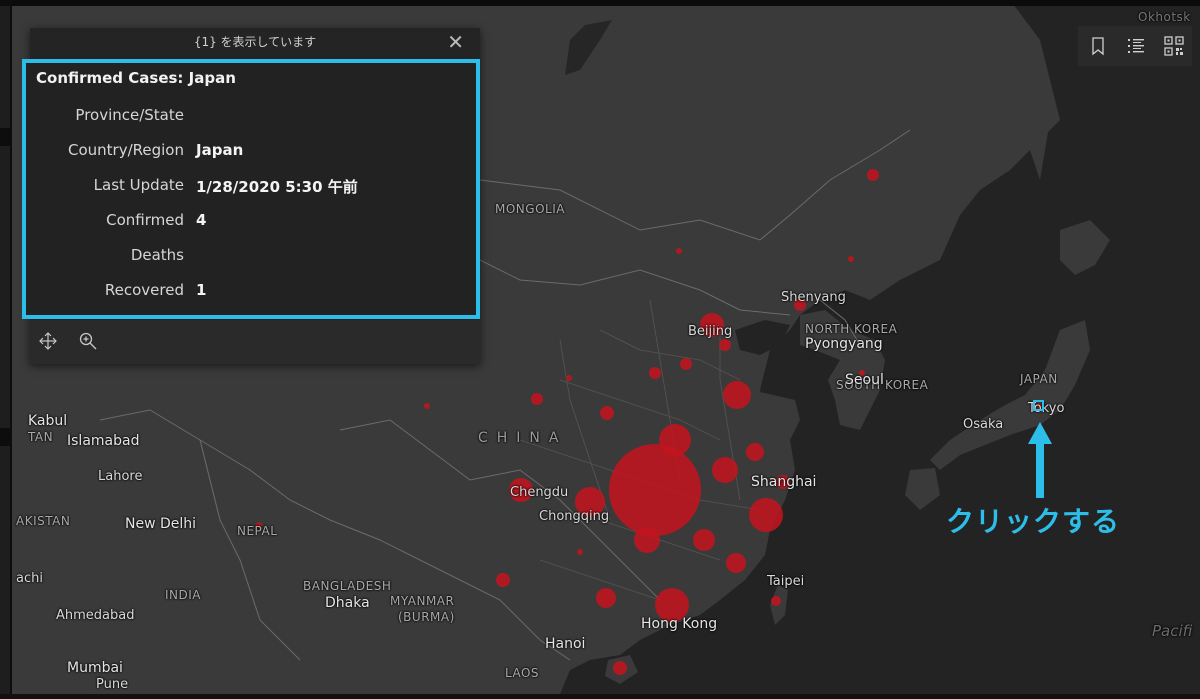  What do you see at coordinates (784, 482) in the screenshot?
I see `label-shanghai: Shanghai` at bounding box center [784, 482].